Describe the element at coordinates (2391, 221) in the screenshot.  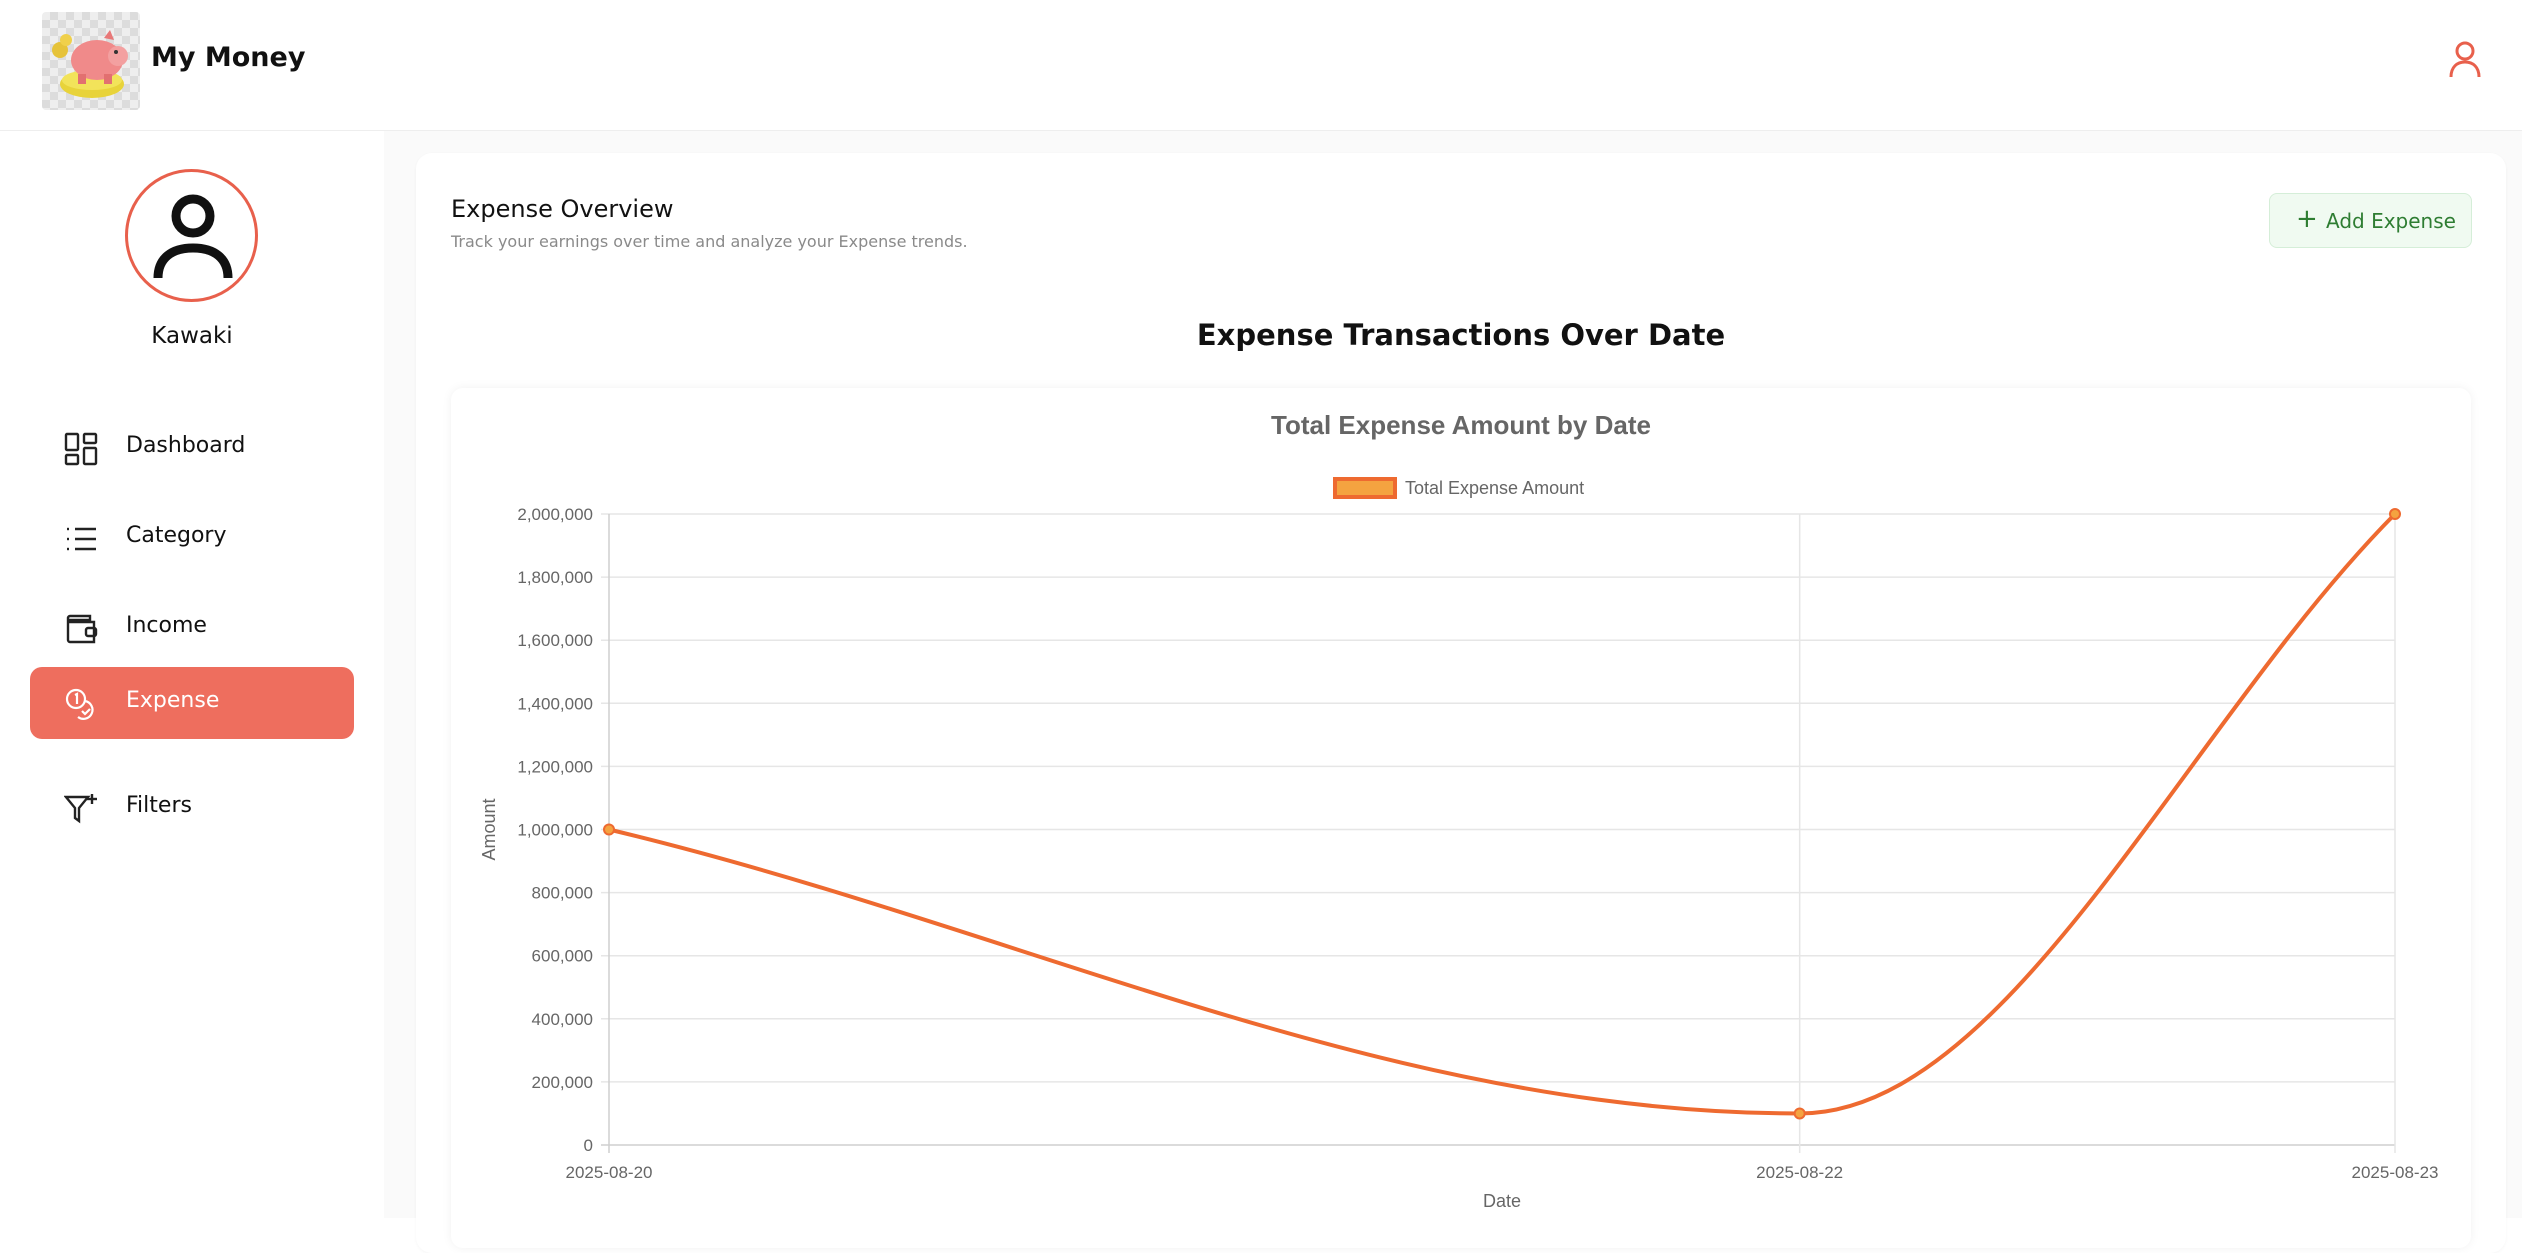
I see `add-expense-label: Add Expense` at that location.